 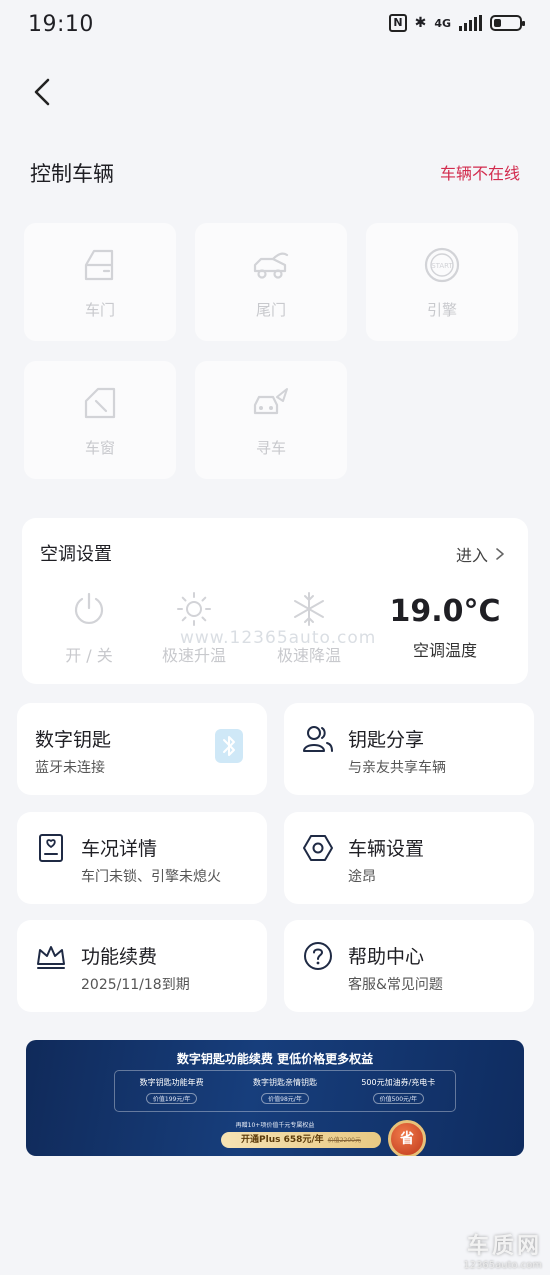 I want to click on control-engine: START 引擎, so click(x=442, y=282).